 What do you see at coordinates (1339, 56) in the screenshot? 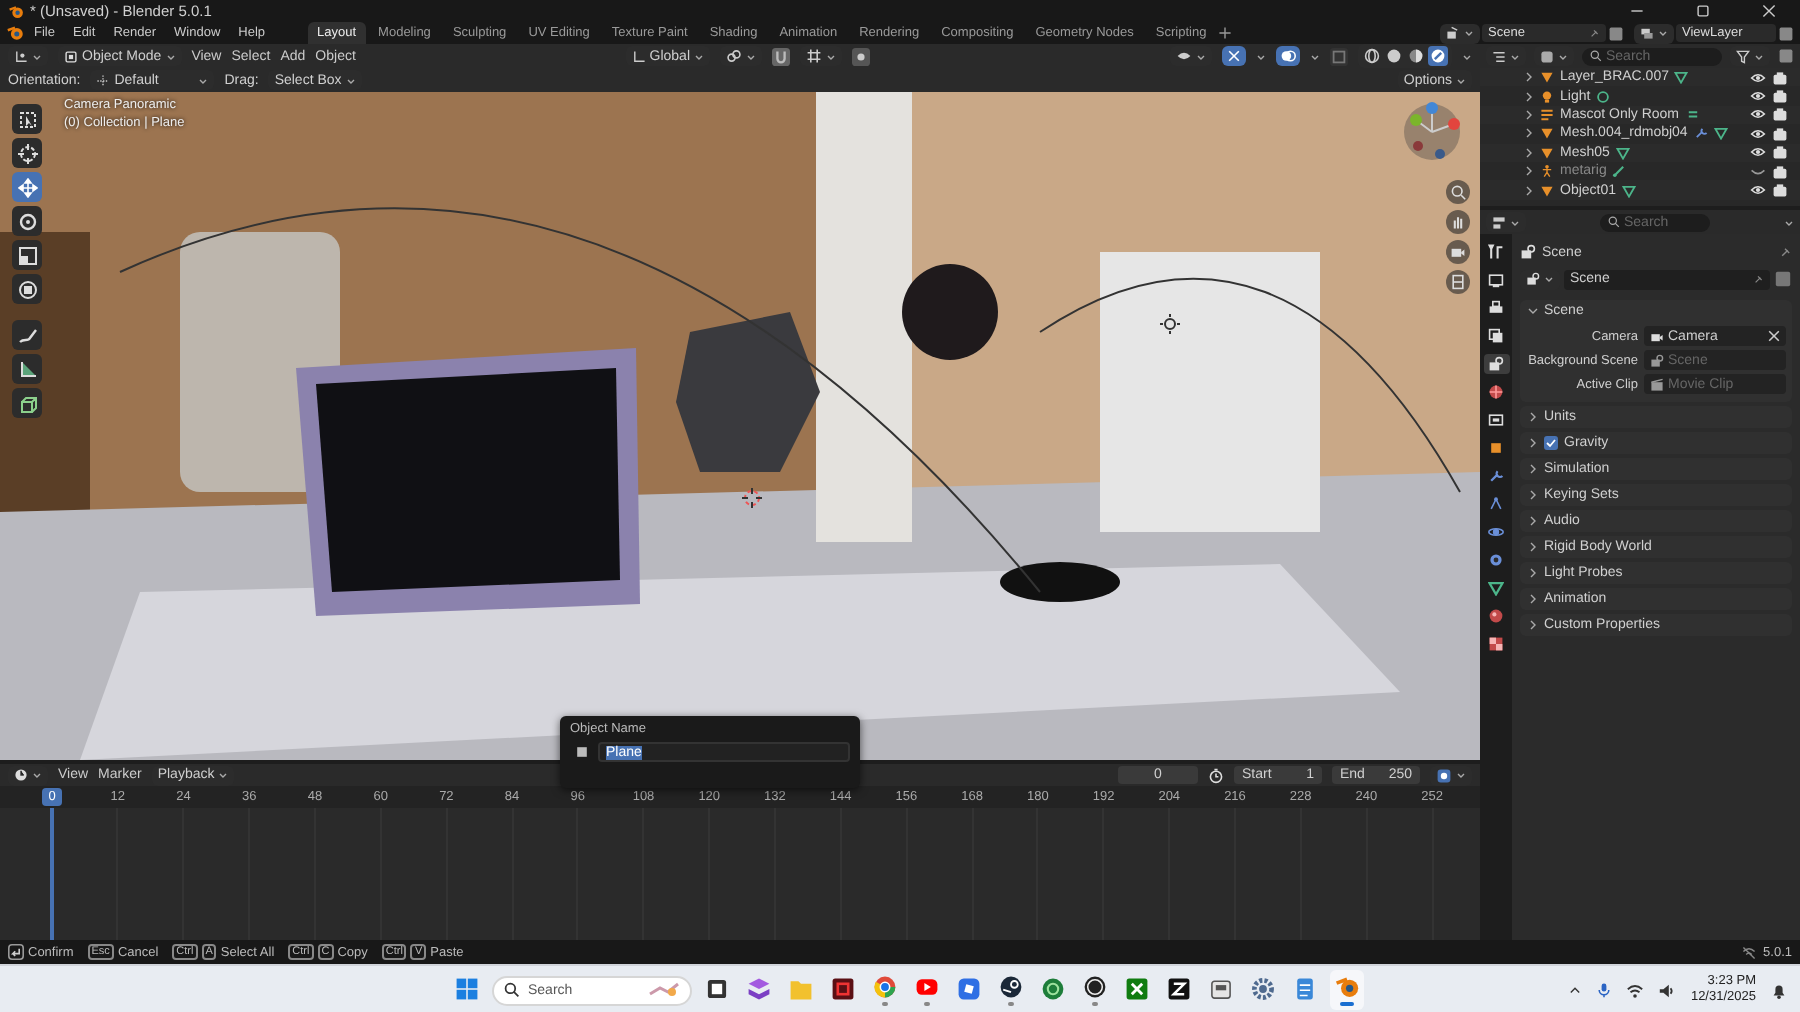
I see `xray-icon` at bounding box center [1339, 56].